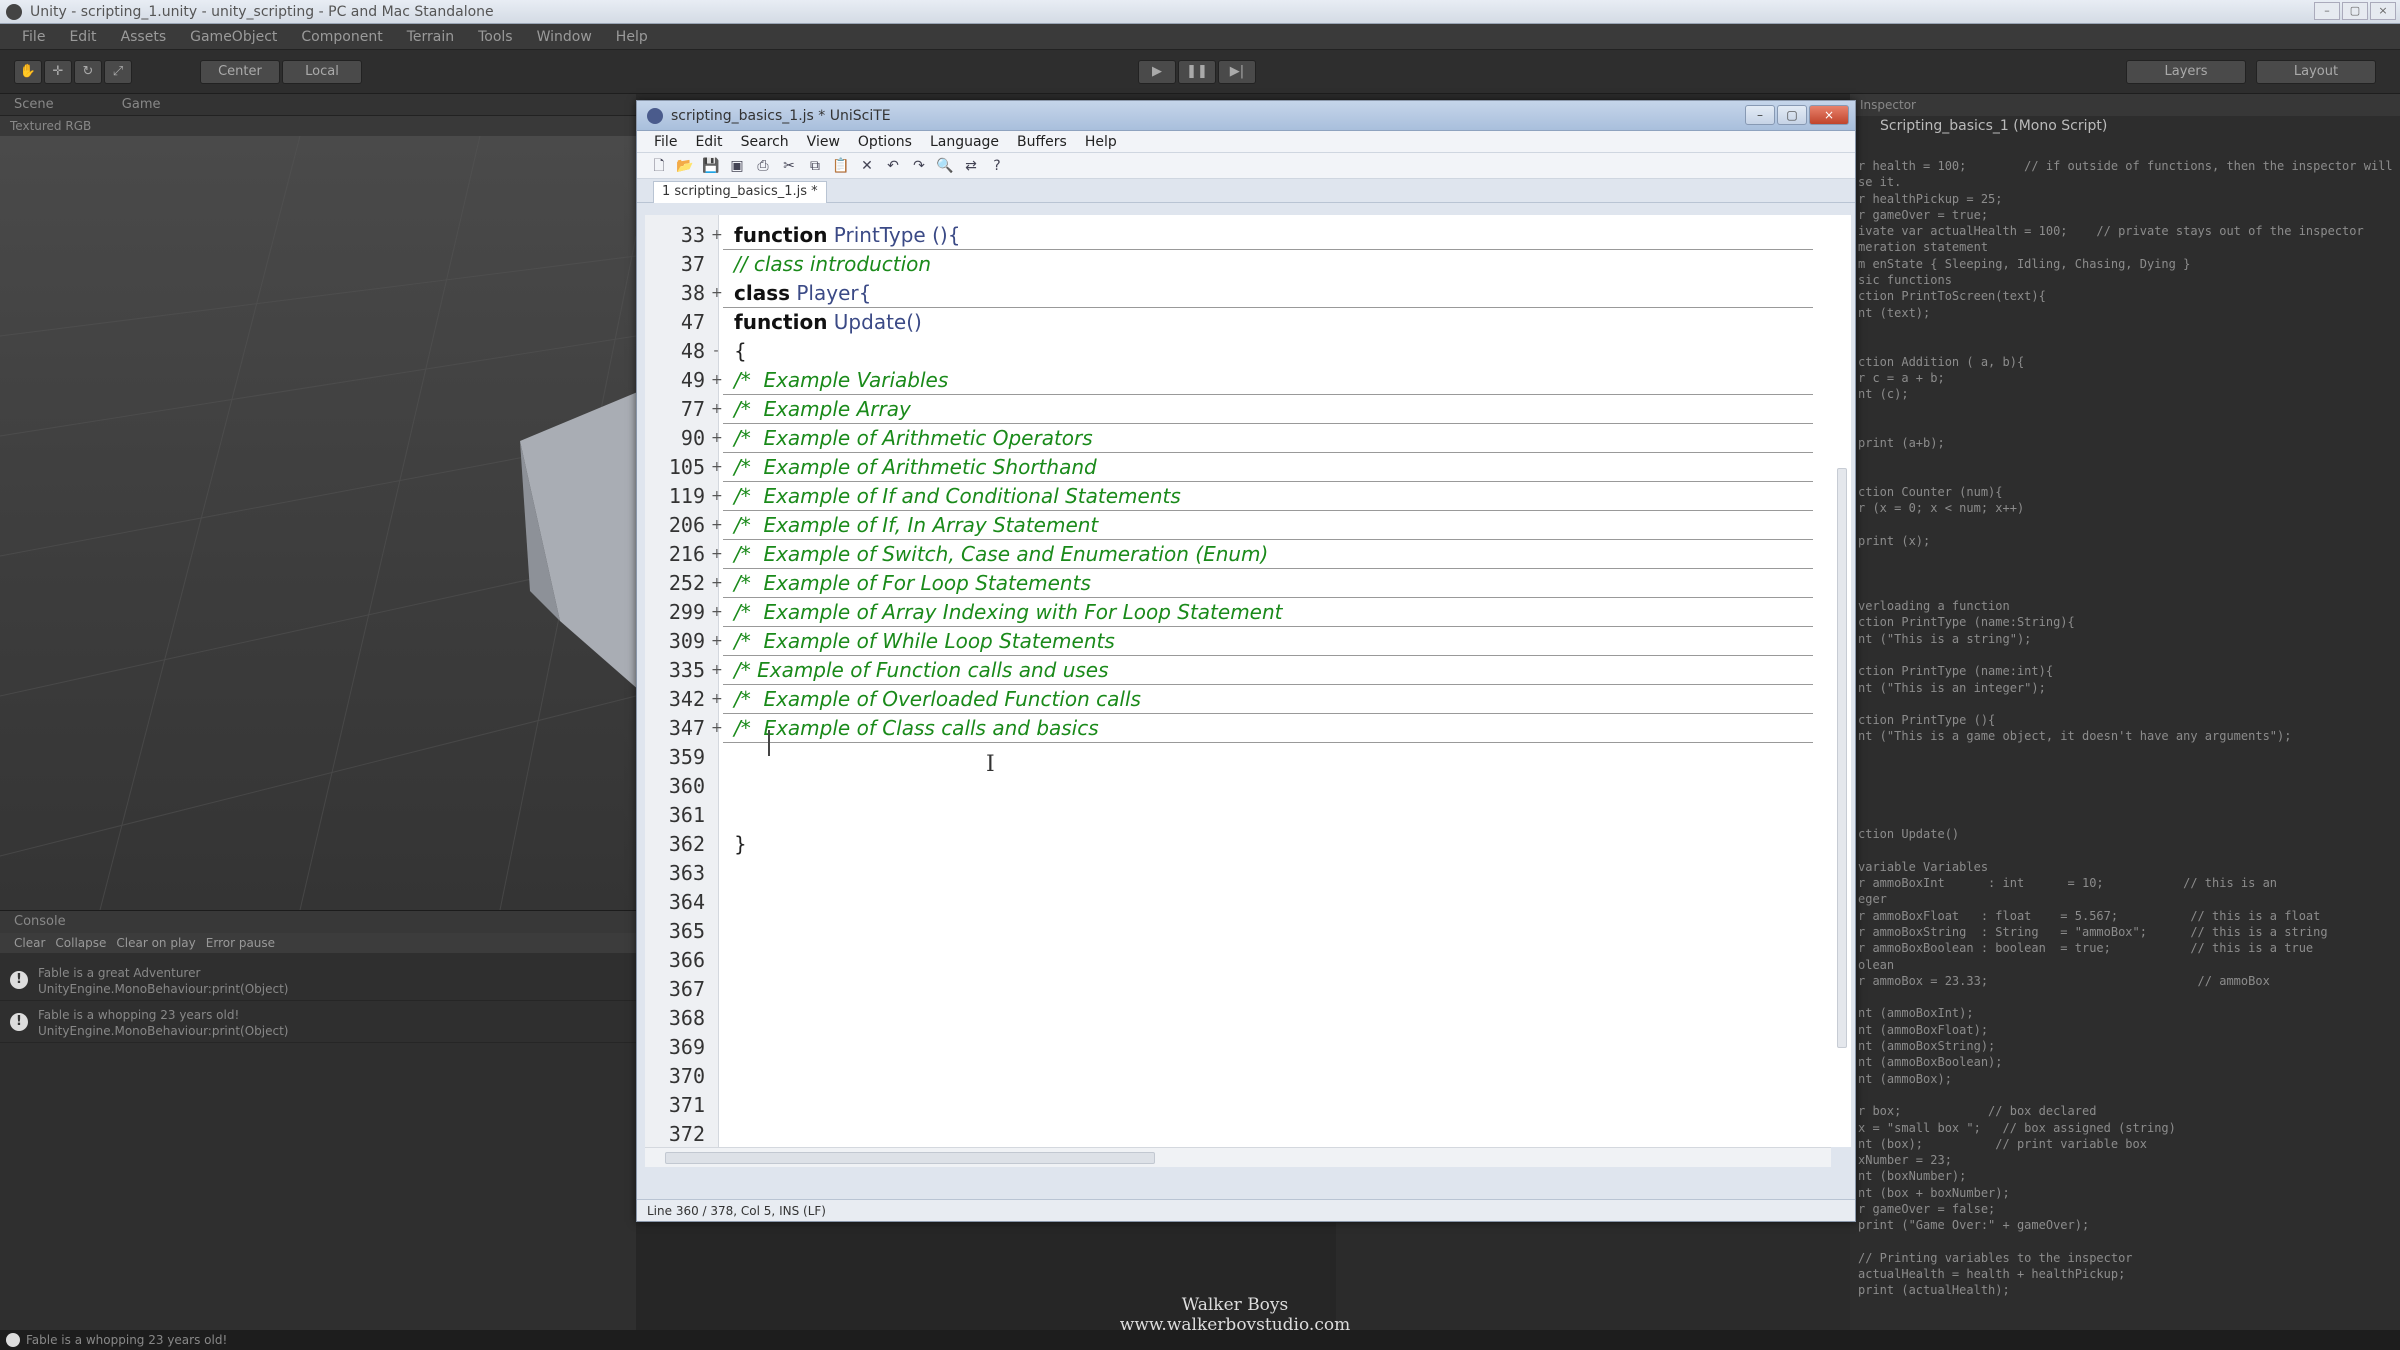 Image resolution: width=2400 pixels, height=1350 pixels. I want to click on close-file-icon: ▣, so click(737, 166).